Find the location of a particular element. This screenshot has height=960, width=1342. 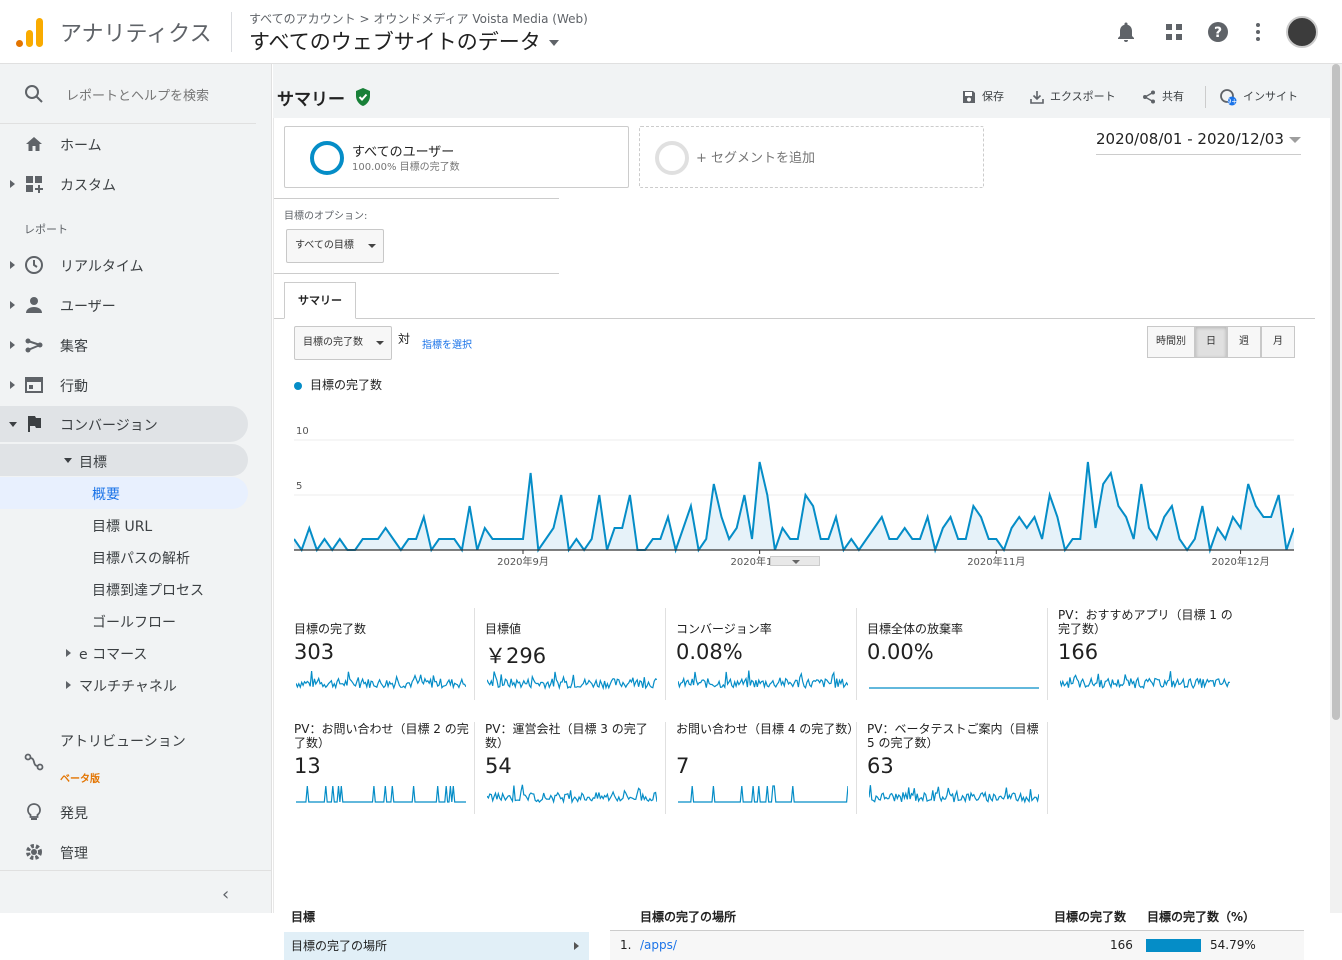

sidebar-item-custom: カスタム is located at coordinates (128, 184).